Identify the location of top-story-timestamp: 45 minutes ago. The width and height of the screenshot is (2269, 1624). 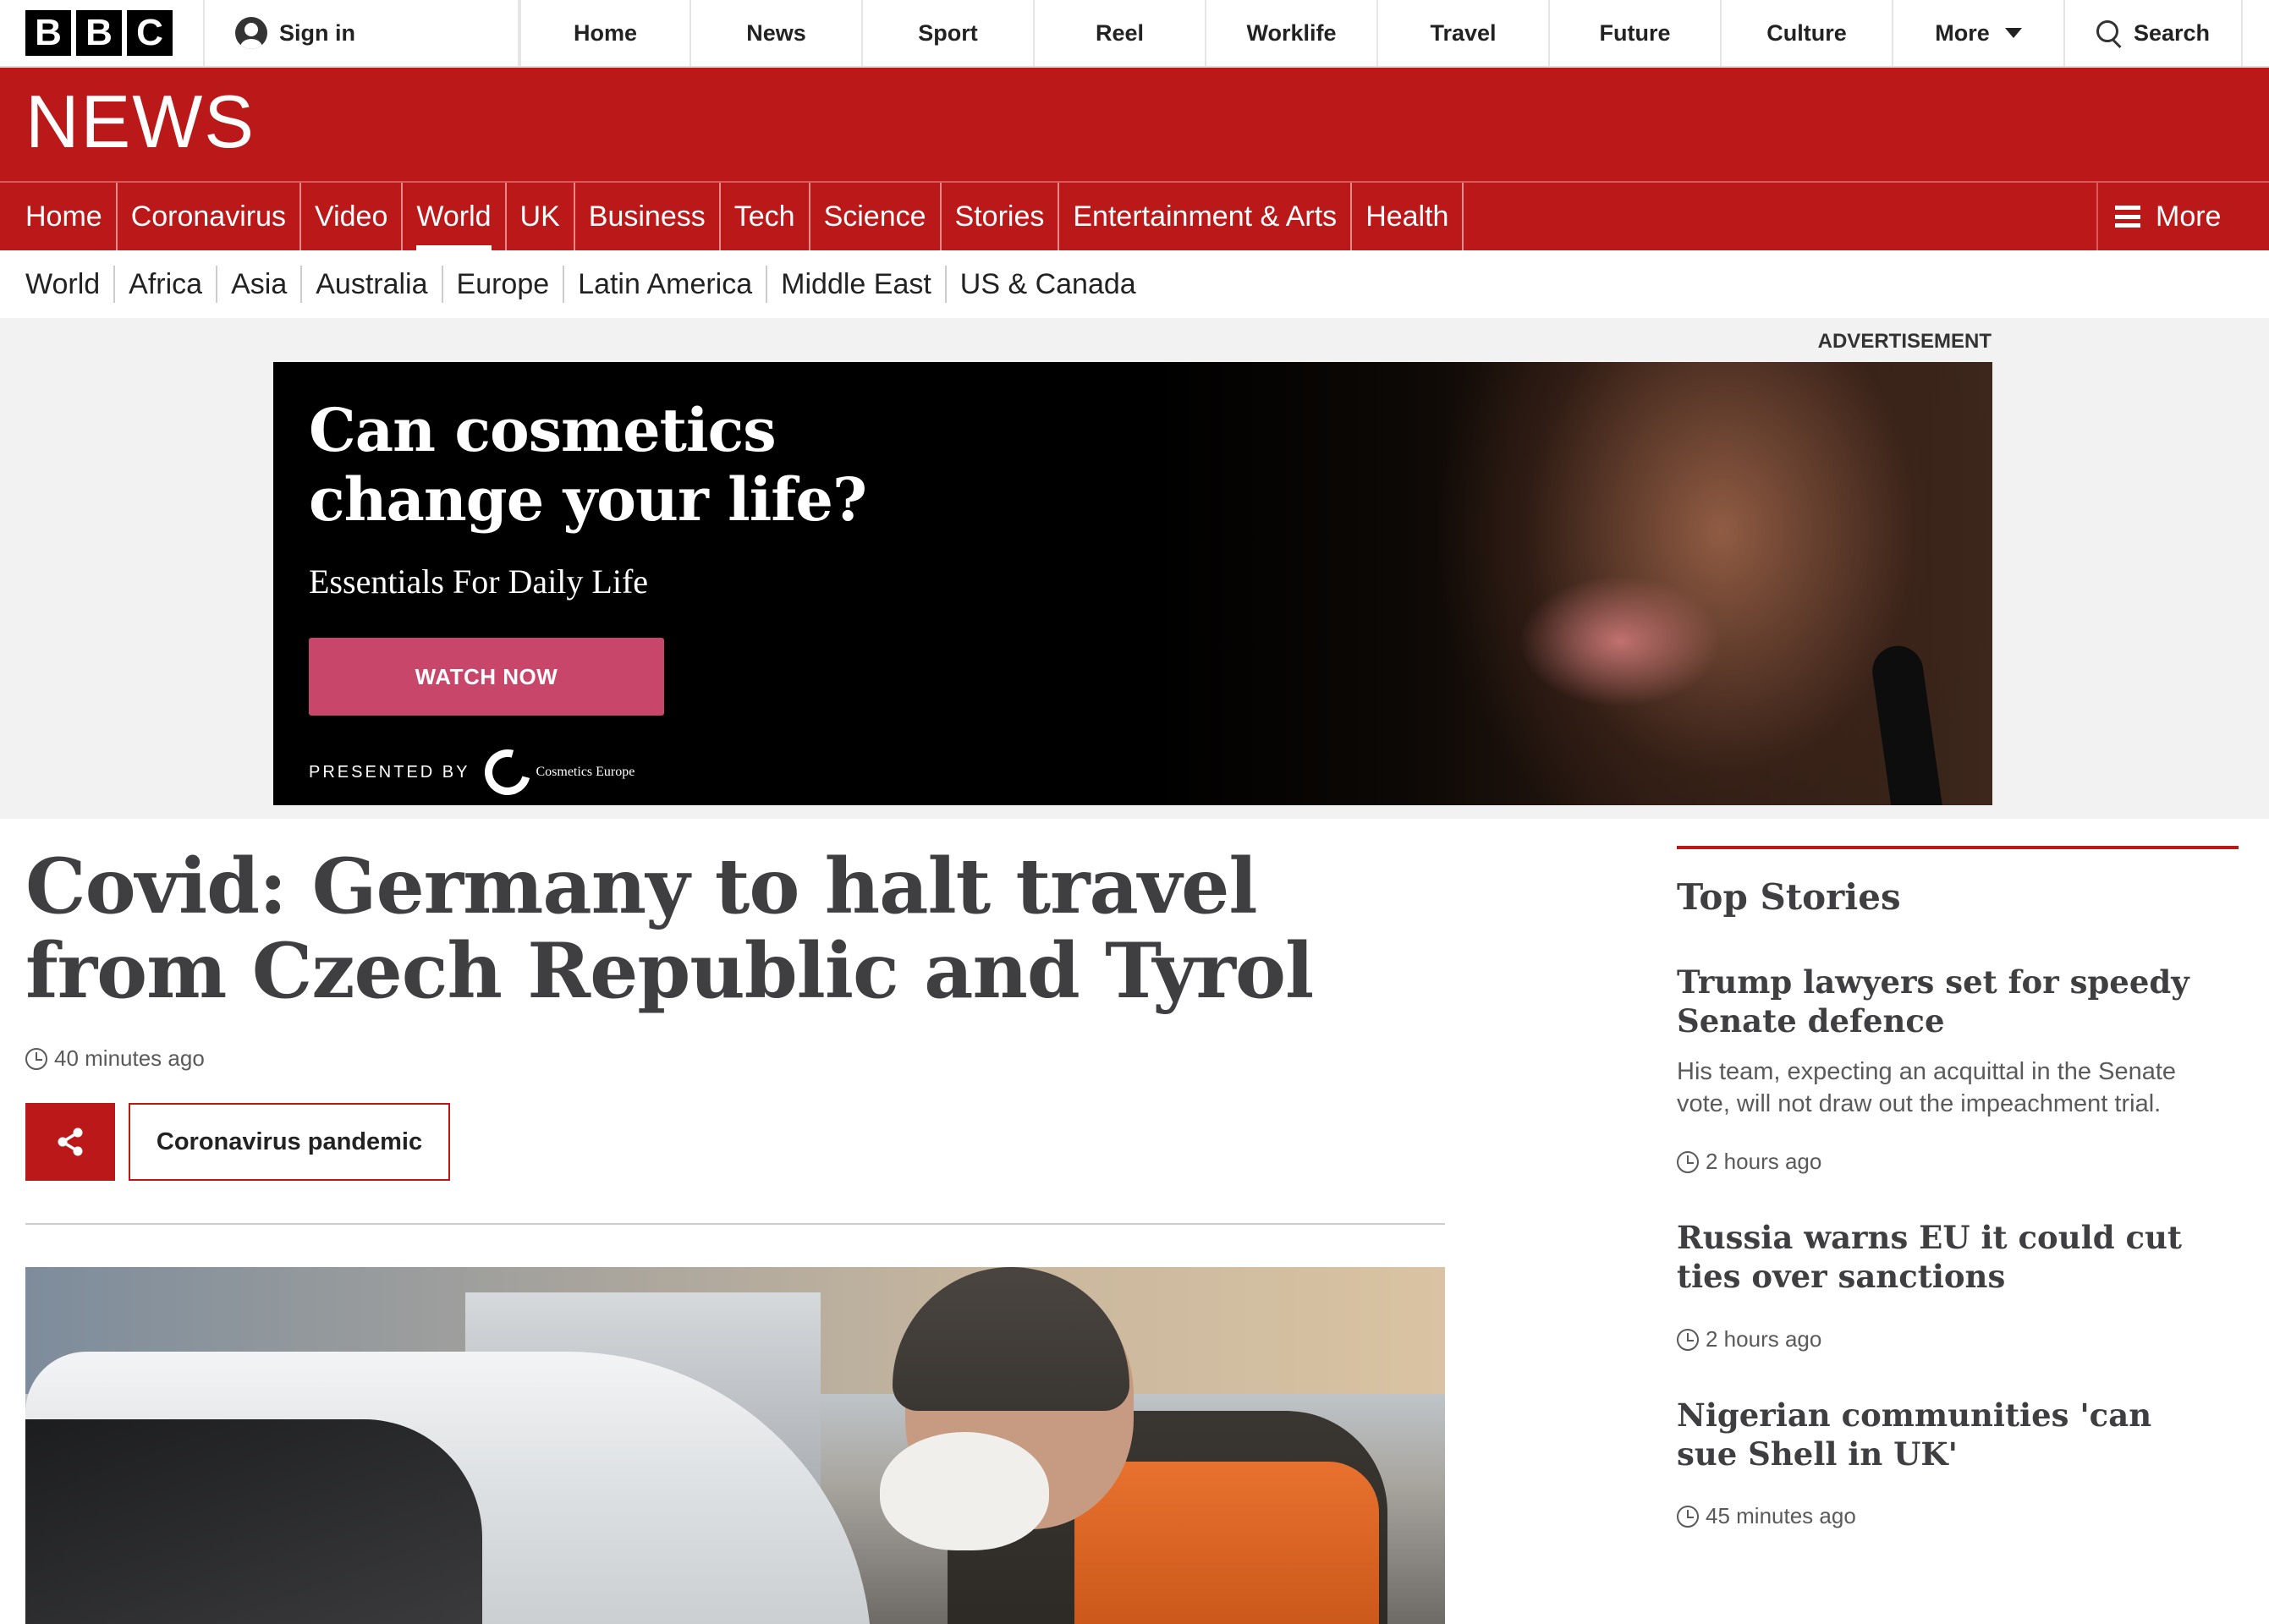
(1766, 1516).